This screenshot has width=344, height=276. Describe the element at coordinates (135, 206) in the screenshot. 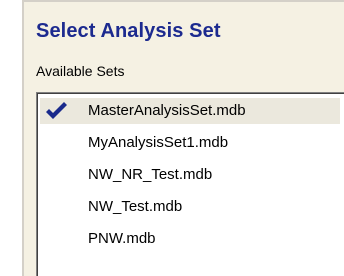

I see `list-item-label: NW_Test.mdb` at that location.